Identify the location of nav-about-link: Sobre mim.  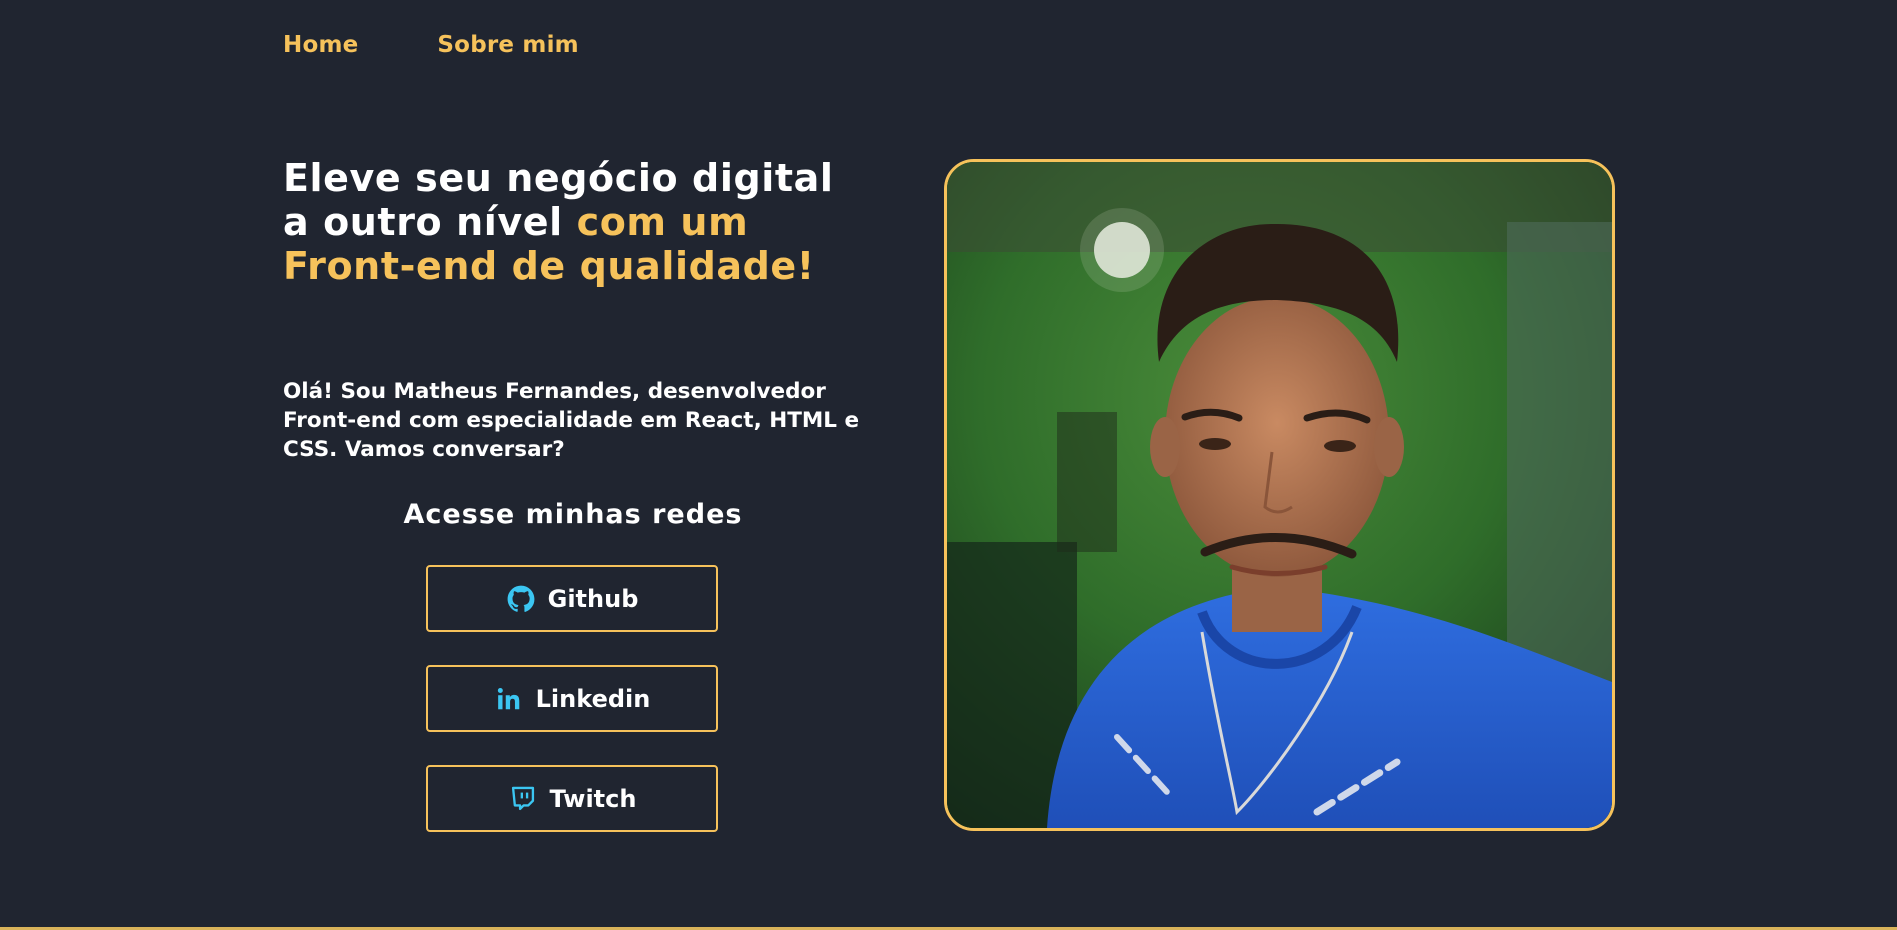
(507, 45).